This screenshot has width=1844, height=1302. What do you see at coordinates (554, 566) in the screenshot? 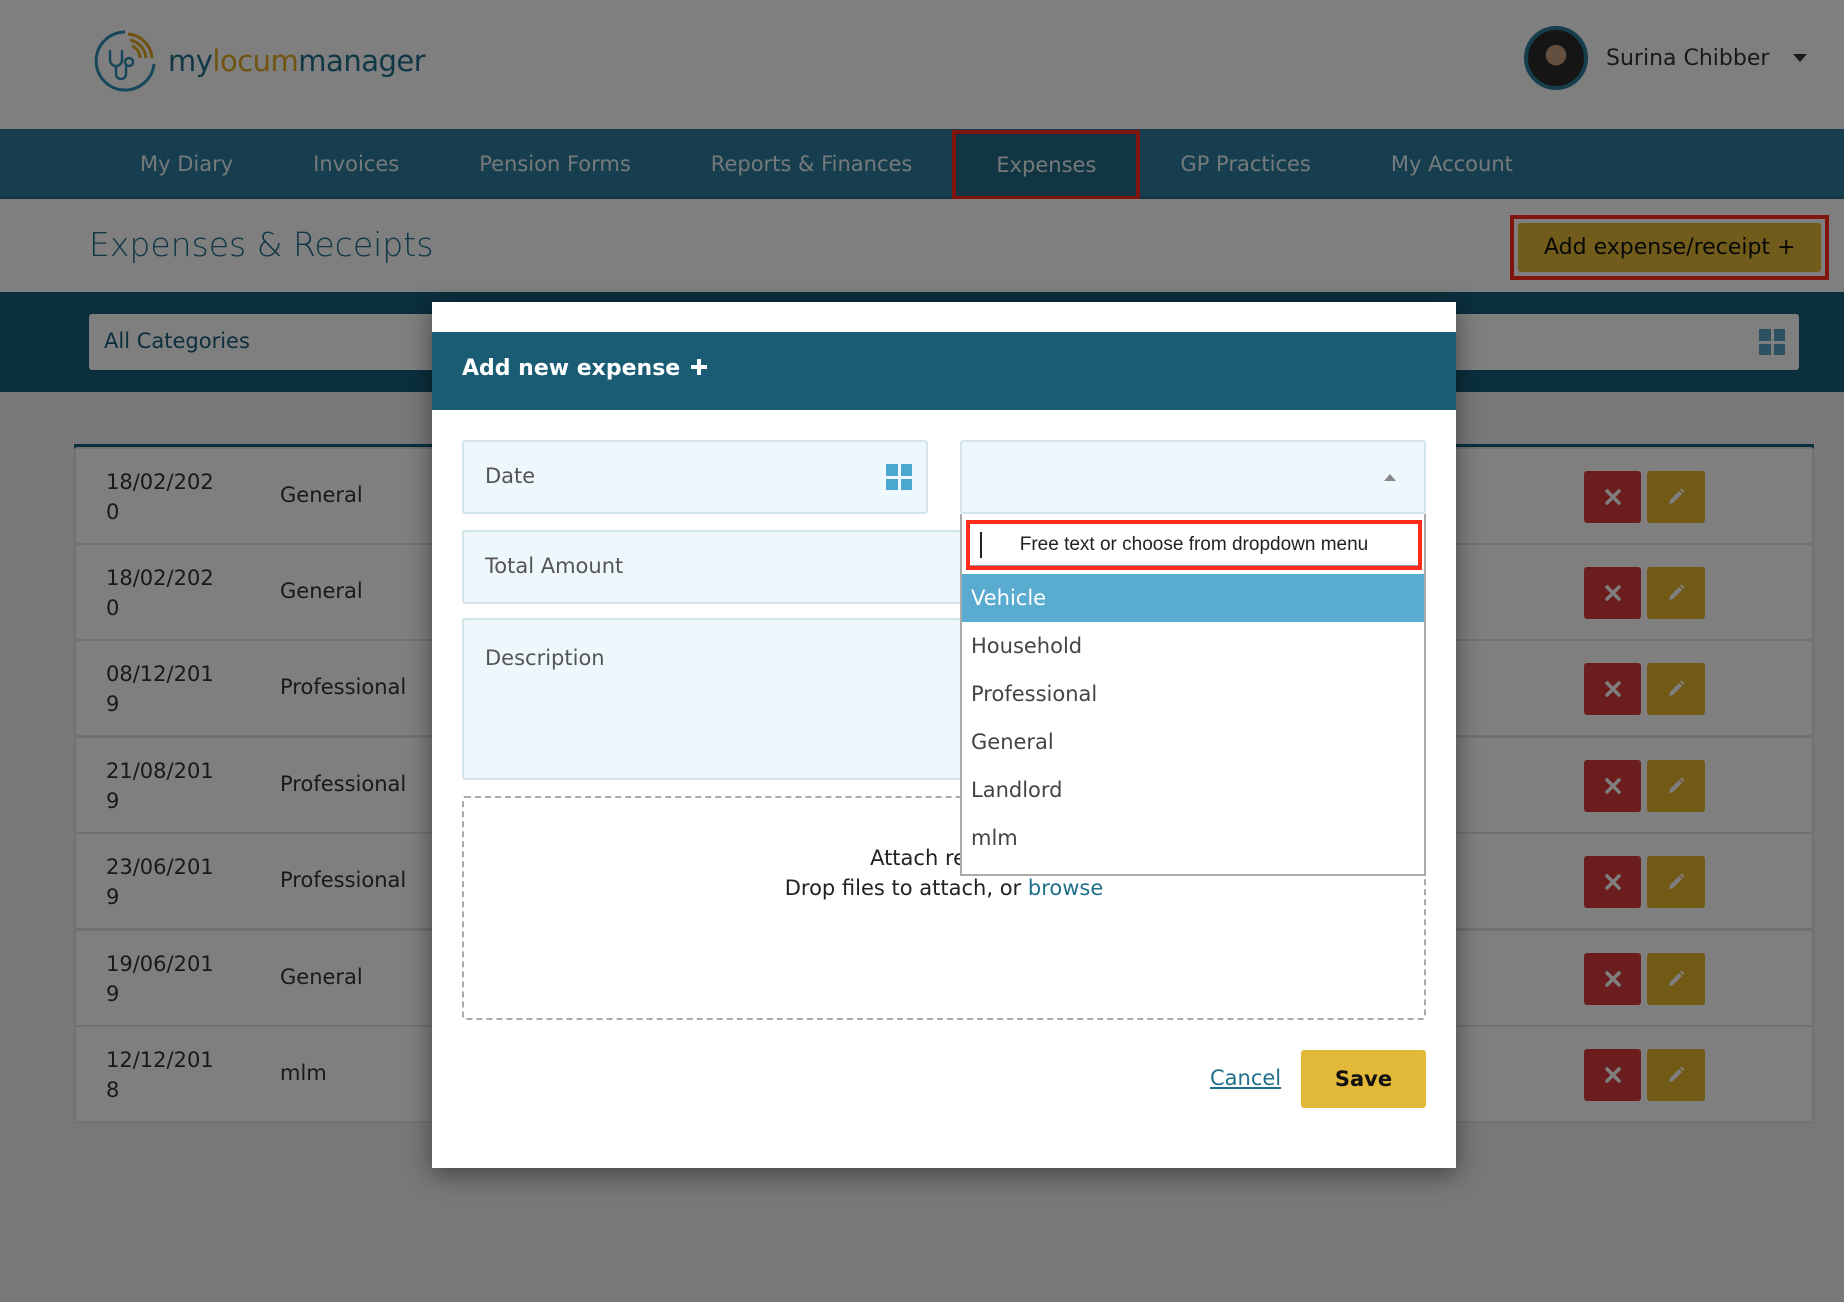
I see `total-amount-placeholder: Total Amount` at bounding box center [554, 566].